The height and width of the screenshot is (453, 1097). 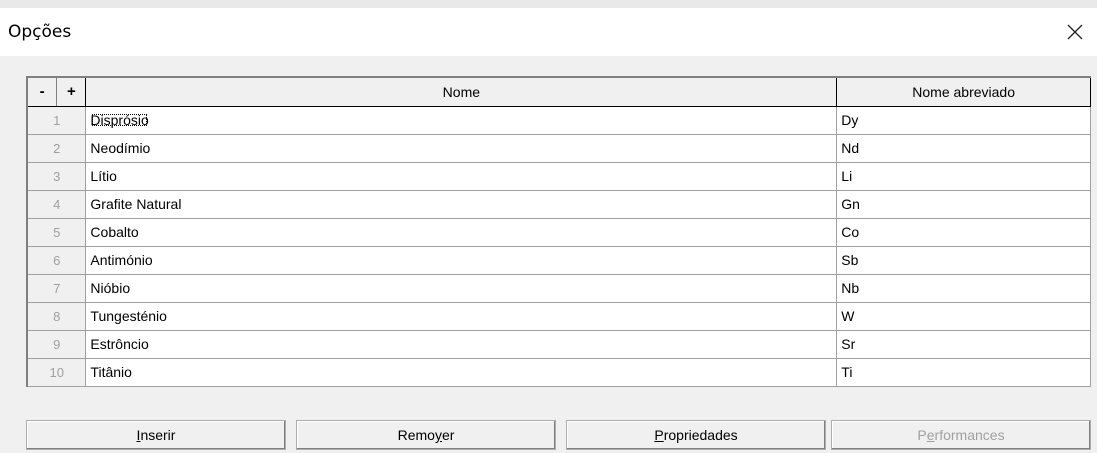 I want to click on abbreviation-cell: W, so click(x=963, y=316).